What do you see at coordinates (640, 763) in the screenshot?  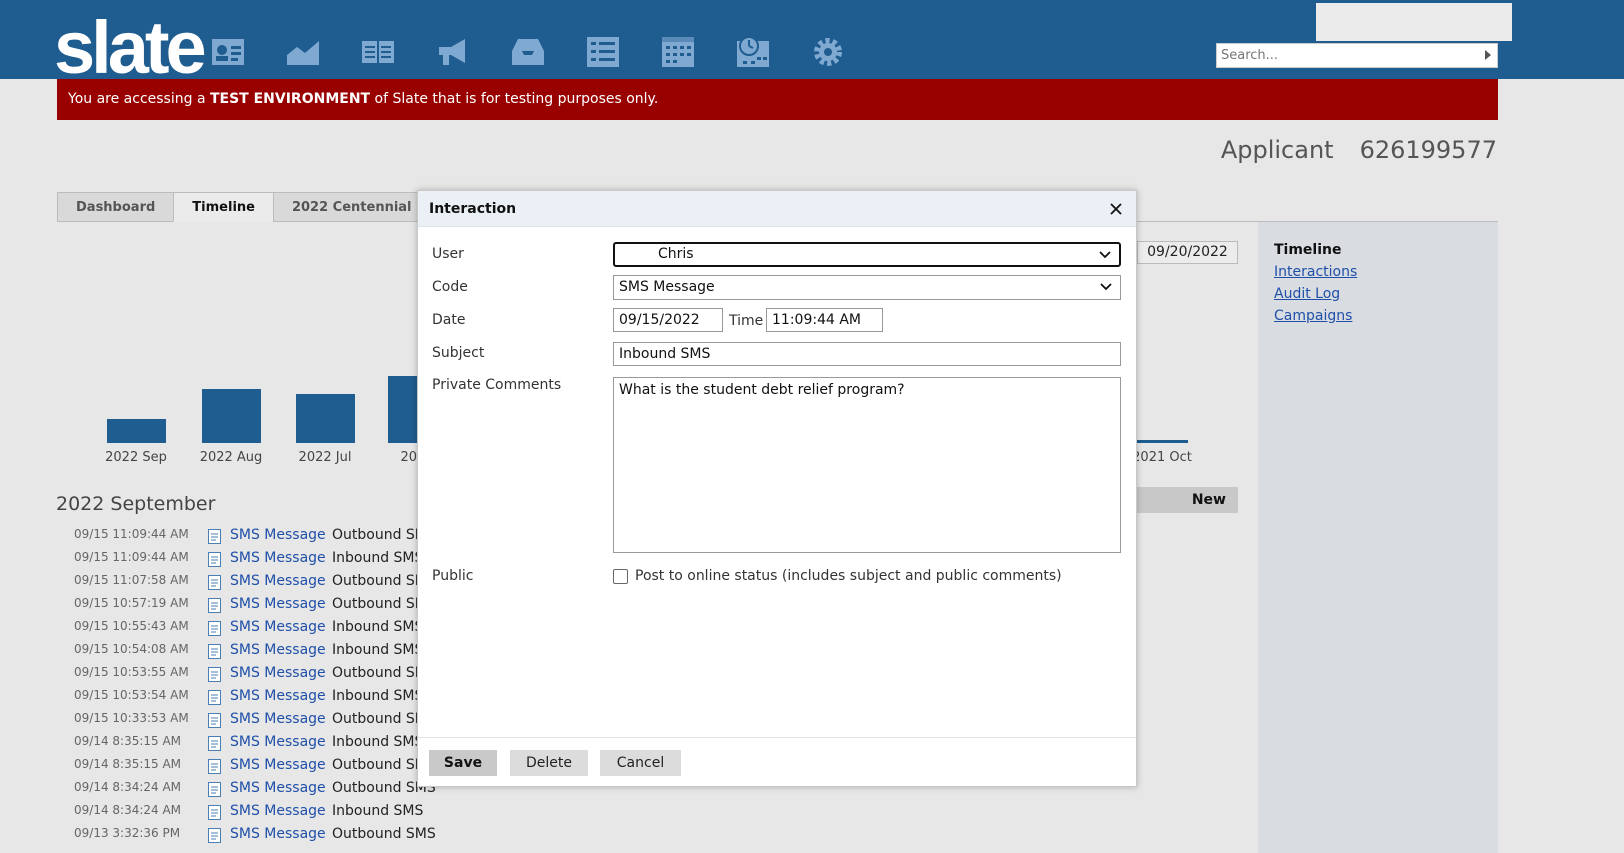 I see `cancel-button: Cancel` at bounding box center [640, 763].